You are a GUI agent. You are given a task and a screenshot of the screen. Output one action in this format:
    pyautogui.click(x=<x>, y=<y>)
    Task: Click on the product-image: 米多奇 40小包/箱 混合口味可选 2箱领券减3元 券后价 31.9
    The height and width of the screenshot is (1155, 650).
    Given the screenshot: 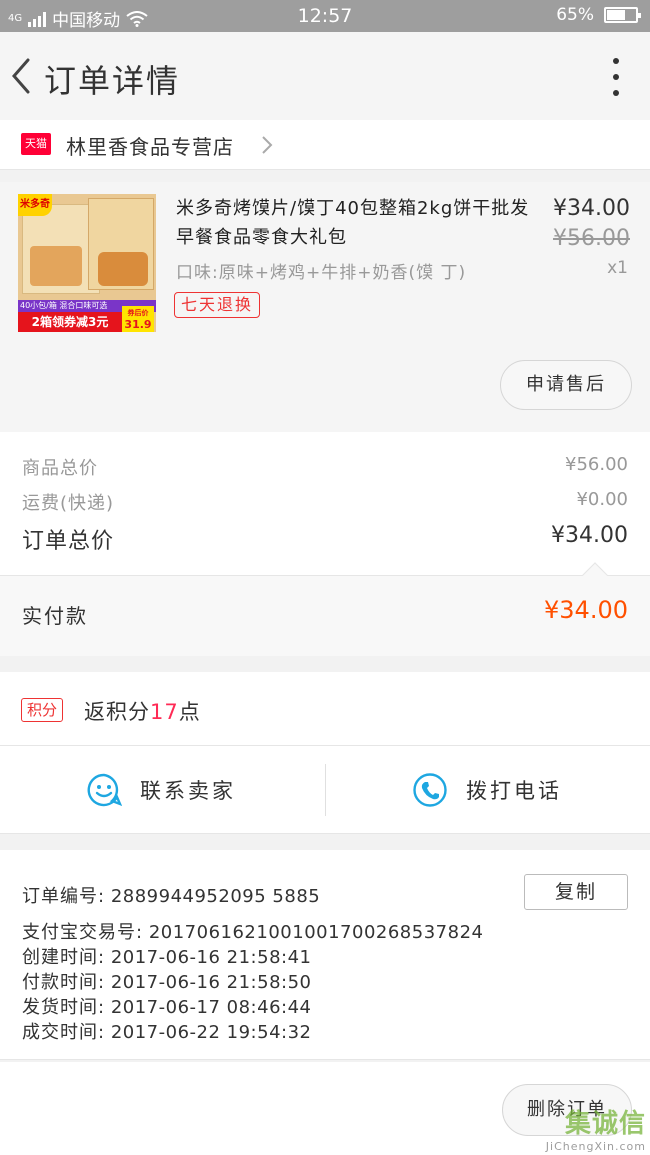 What is the action you would take?
    pyautogui.click(x=87, y=263)
    